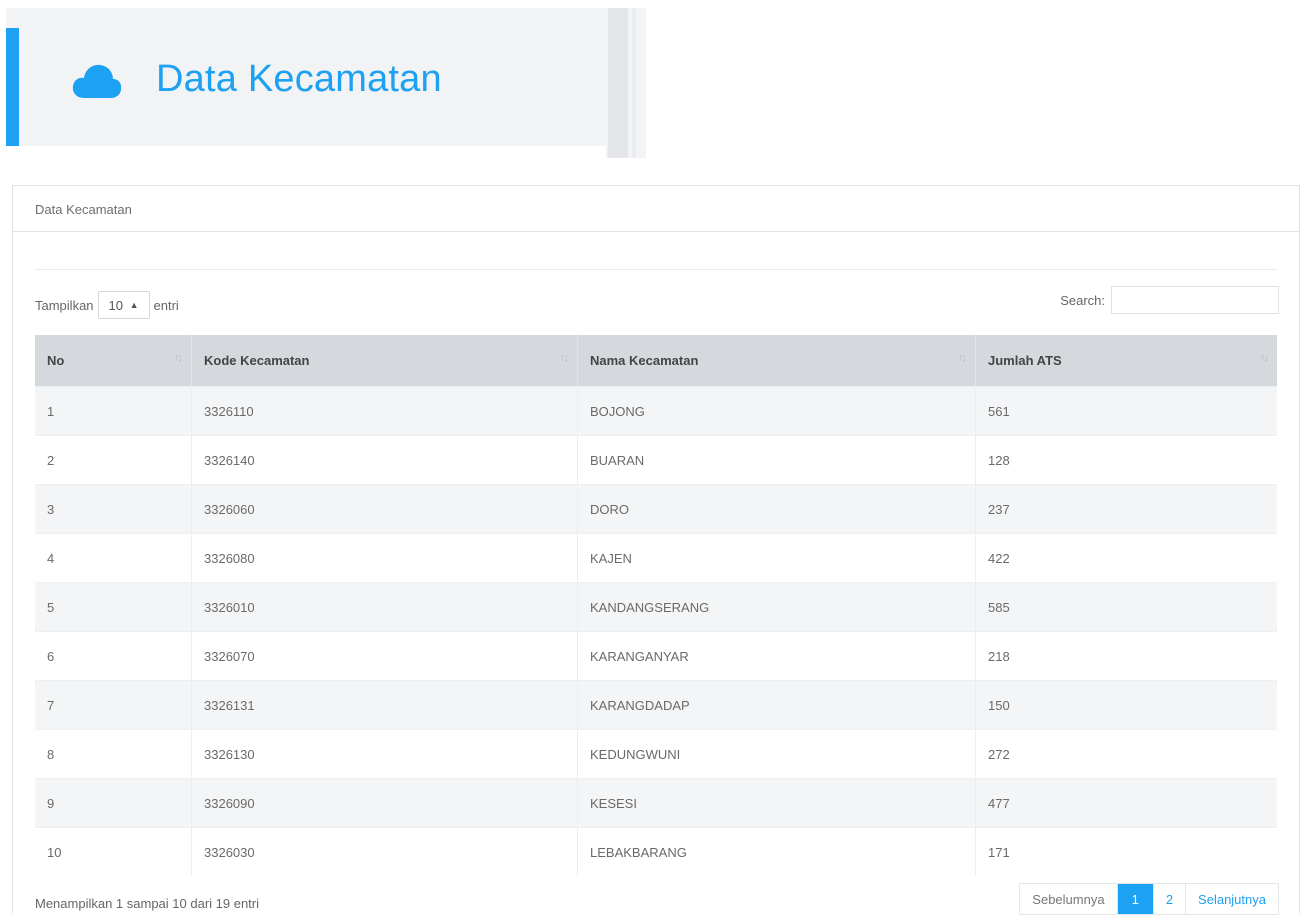 Image resolution: width=1311 pixels, height=915 pixels. I want to click on table-row: 8 3326130 KEDUNGWUNI 272, so click(656, 754).